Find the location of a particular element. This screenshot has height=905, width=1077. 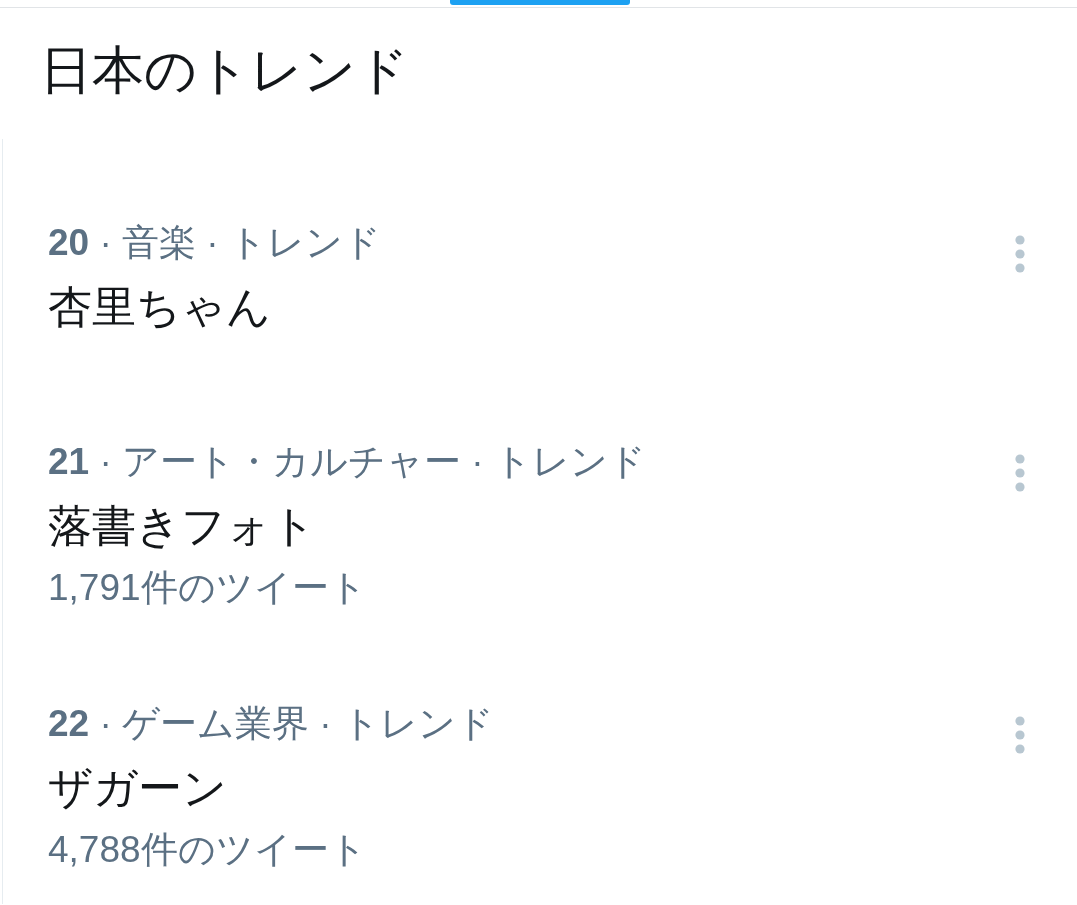

page-title: 日本のトレンド is located at coordinates (224, 70).